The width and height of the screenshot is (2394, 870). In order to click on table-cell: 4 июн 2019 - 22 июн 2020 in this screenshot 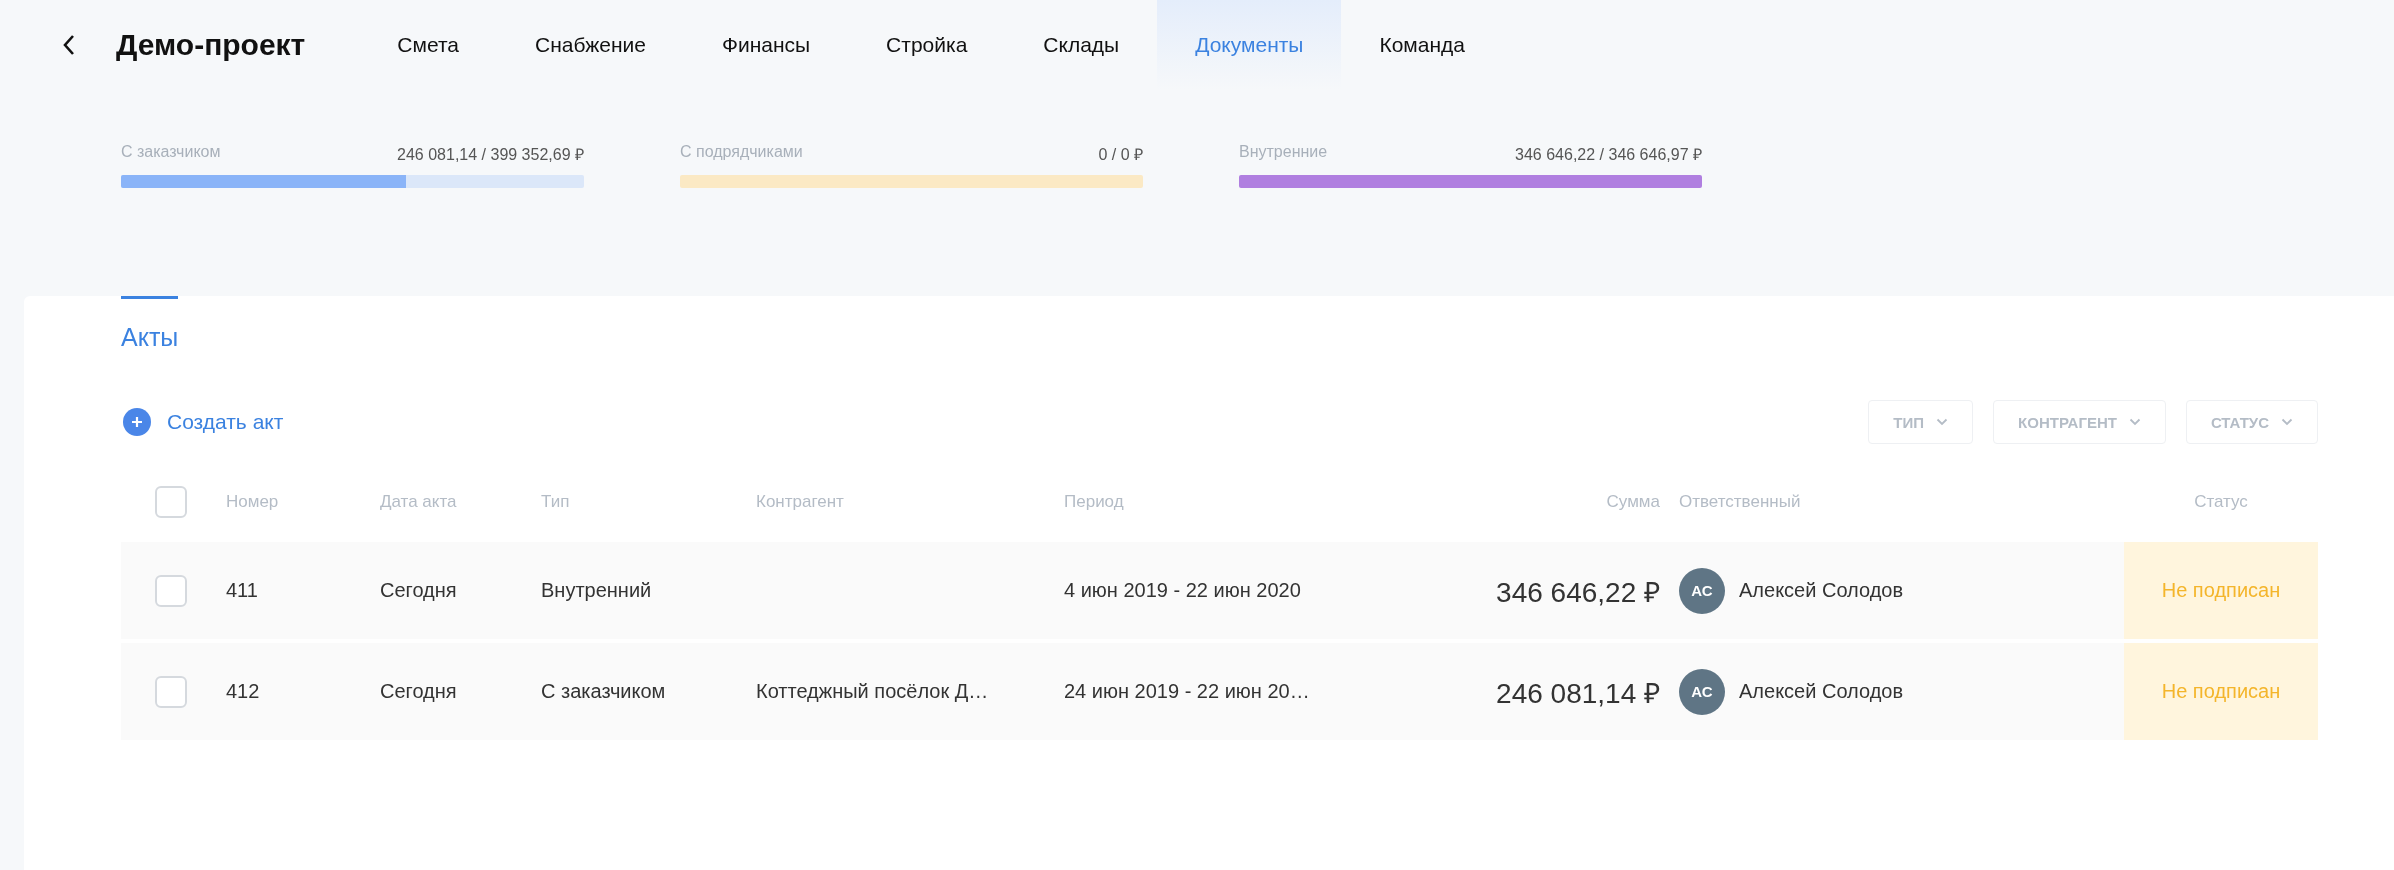, I will do `click(1182, 590)`.